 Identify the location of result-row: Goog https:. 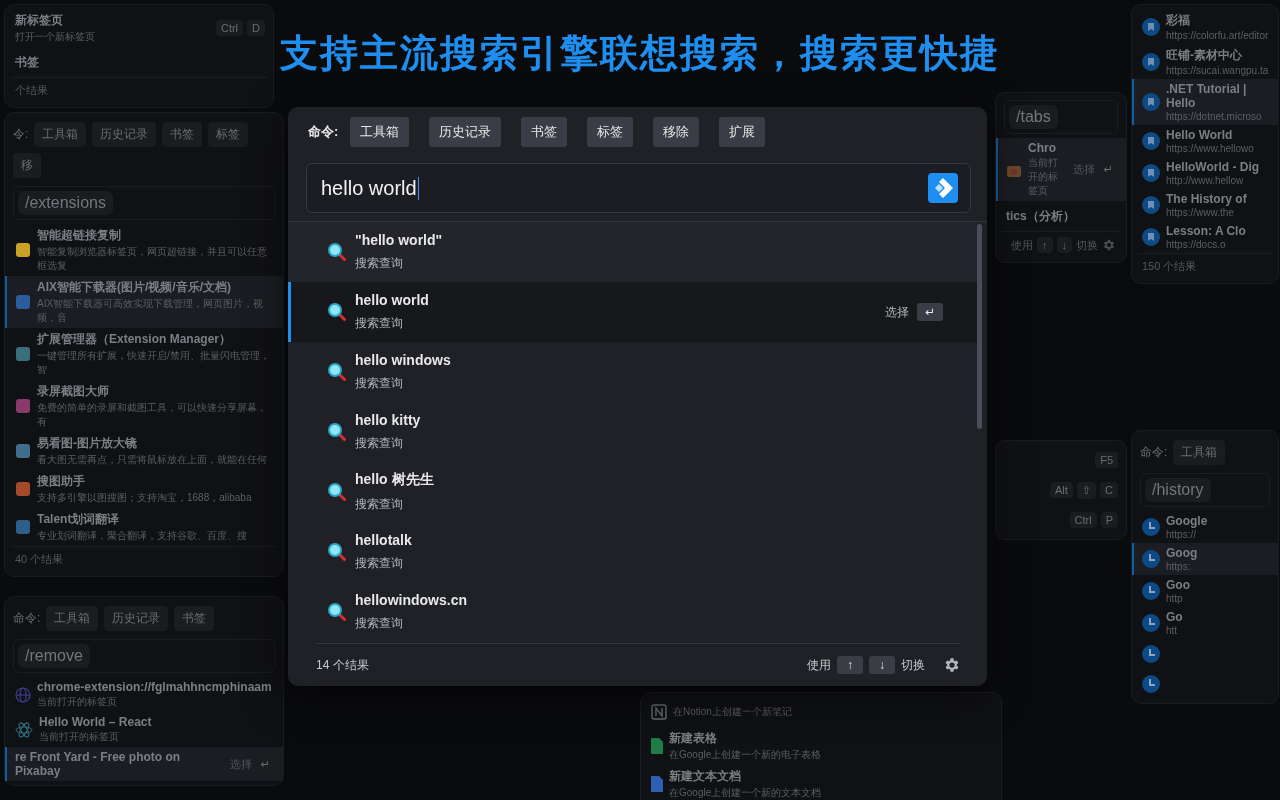
(1205, 559).